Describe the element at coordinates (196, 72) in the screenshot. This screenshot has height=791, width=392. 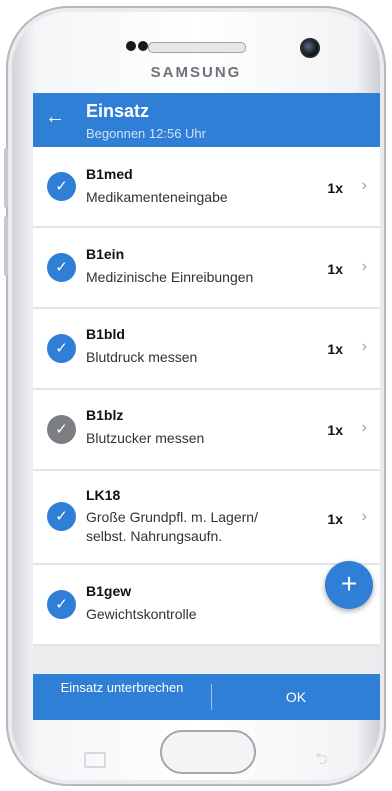
I see `brand-logo: SAMSUNG` at that location.